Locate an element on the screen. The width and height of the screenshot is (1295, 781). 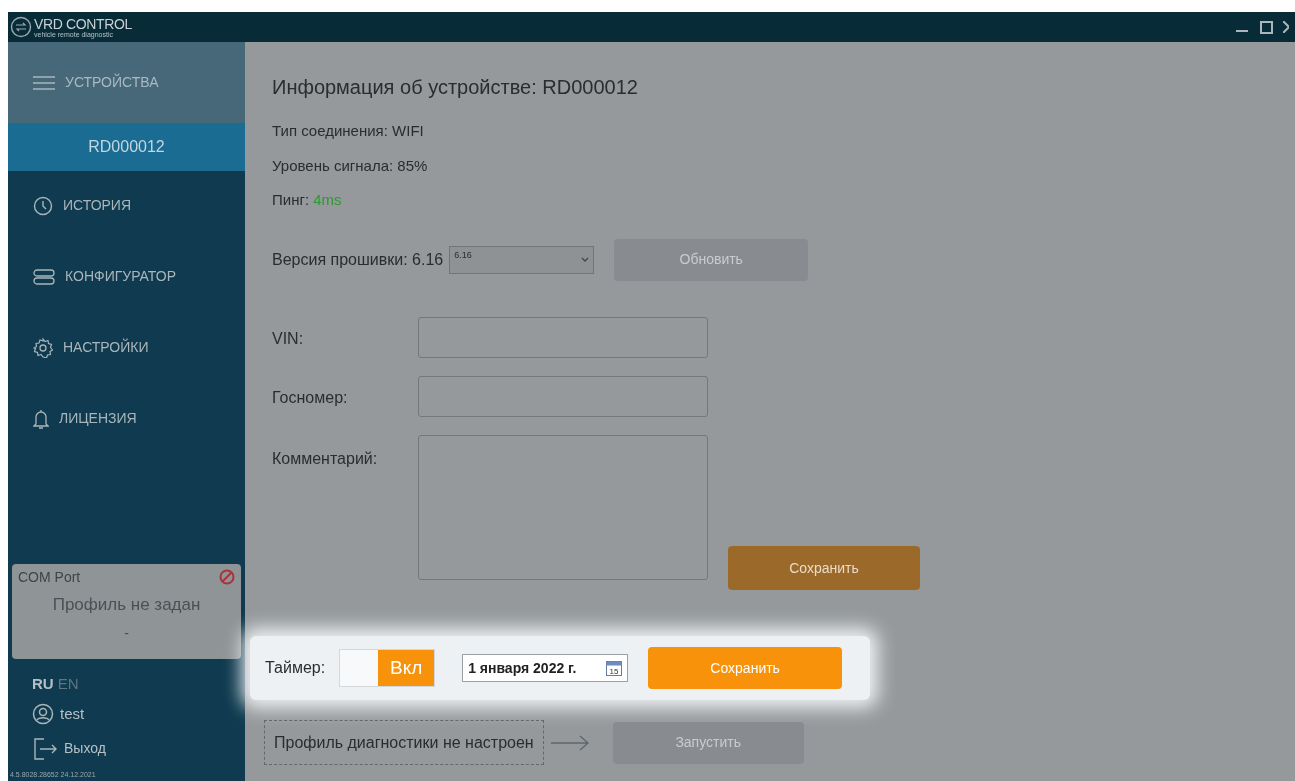
nav-item: КОНФИГУРАТОР is located at coordinates (126, 277).